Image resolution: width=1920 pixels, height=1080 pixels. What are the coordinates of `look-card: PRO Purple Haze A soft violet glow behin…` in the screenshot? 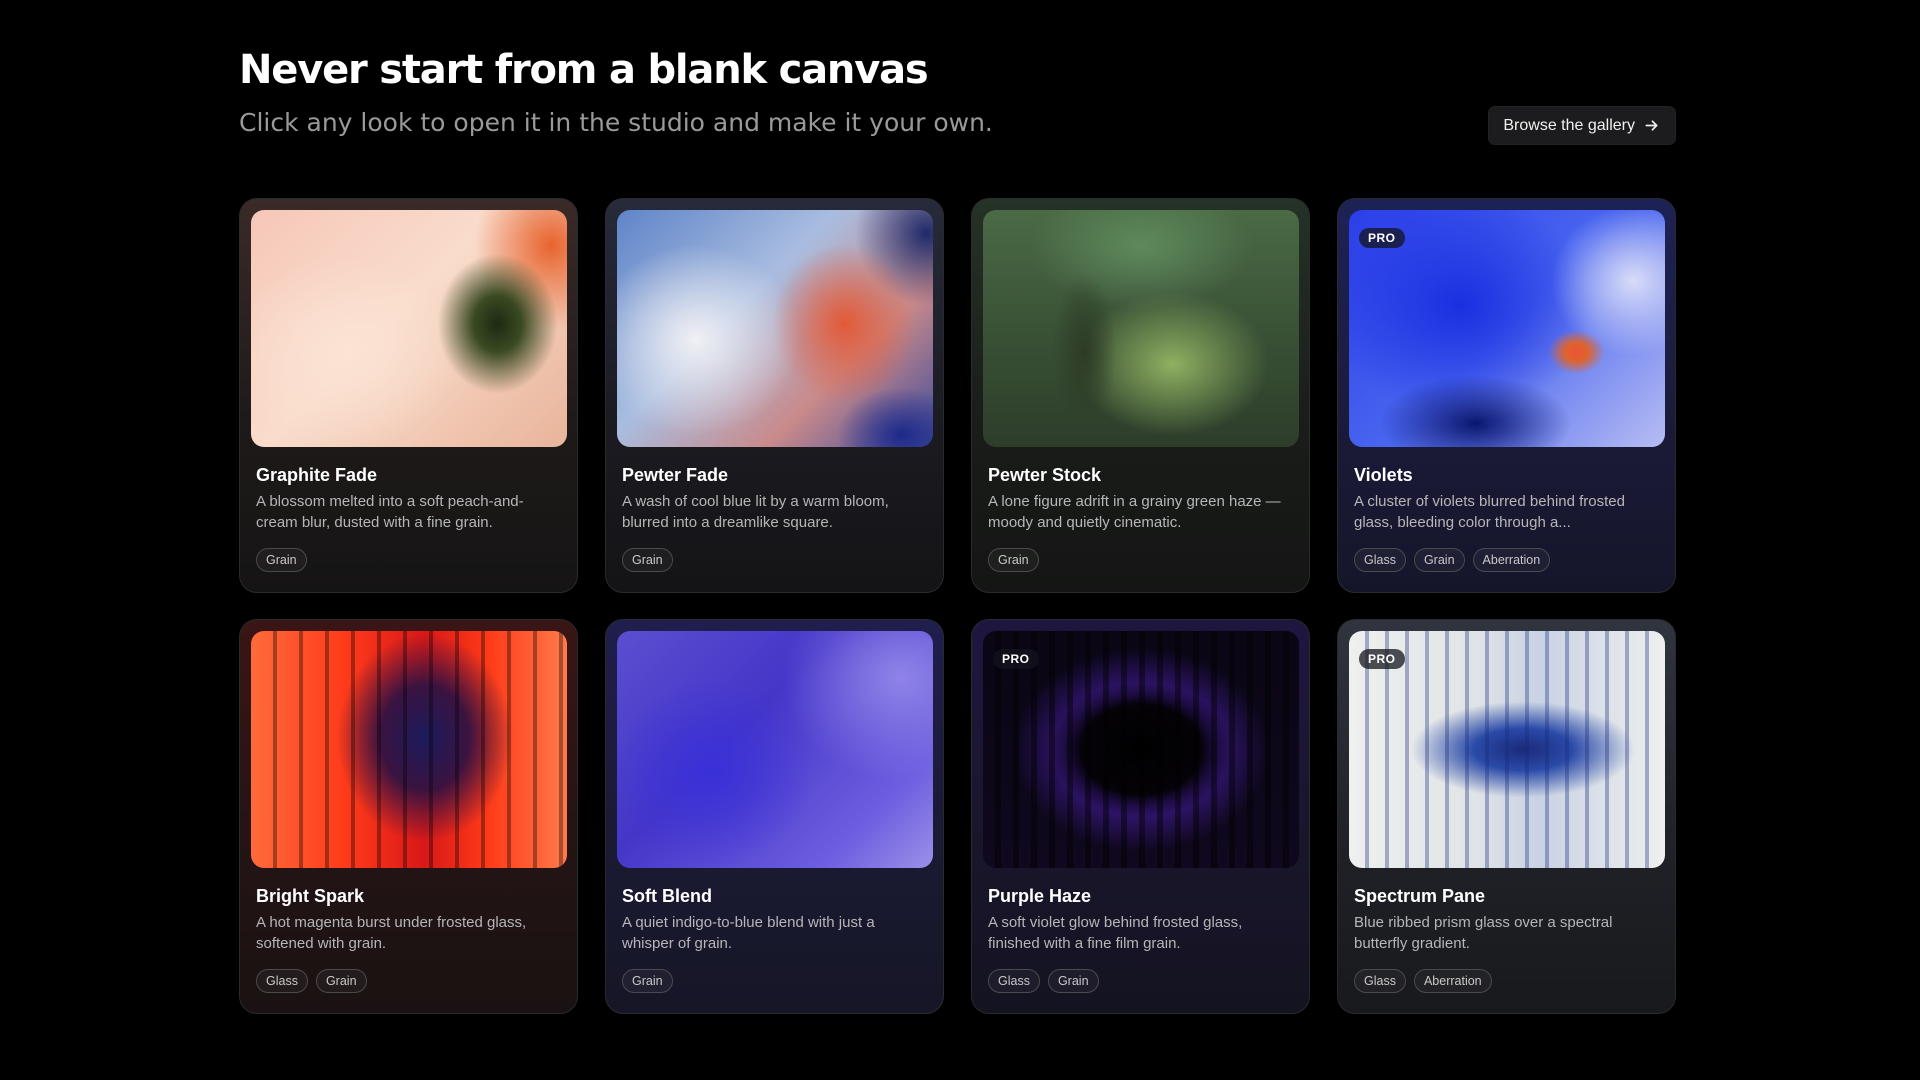 It's located at (1140, 816).